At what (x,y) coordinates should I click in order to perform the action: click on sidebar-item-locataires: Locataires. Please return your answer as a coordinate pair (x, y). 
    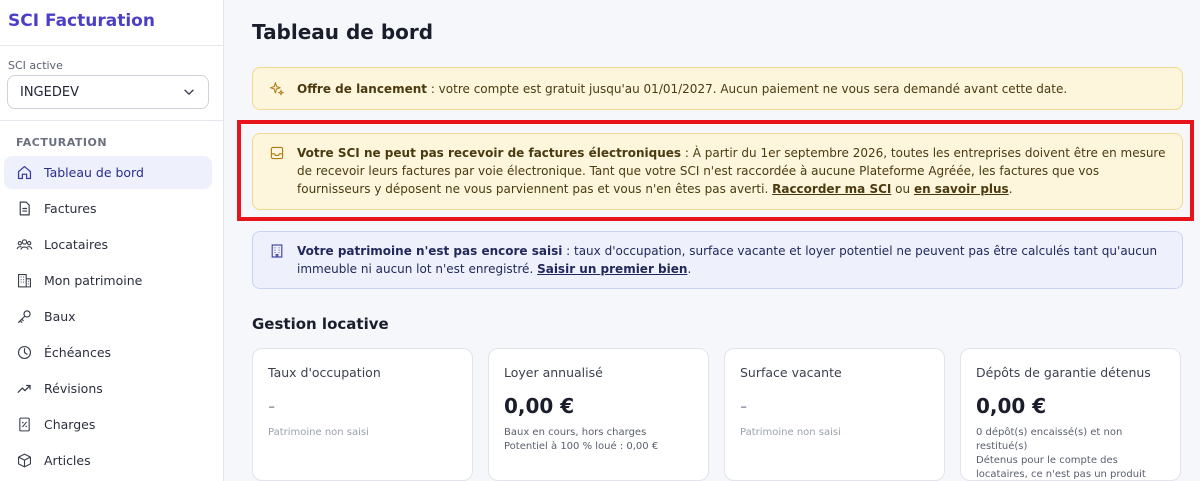
    Looking at the image, I should click on (108, 244).